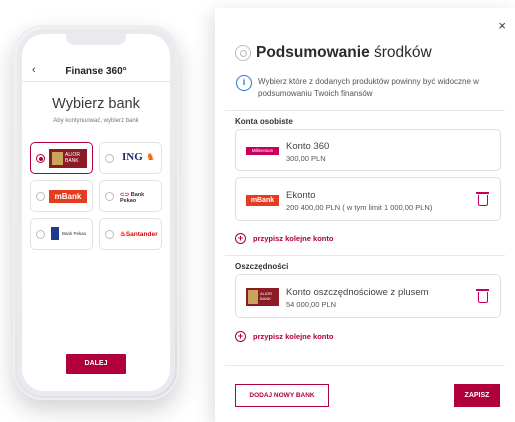 This screenshot has width=515, height=422. Describe the element at coordinates (306, 158) in the screenshot. I see `account-amount: 300,00 PLN` at that location.